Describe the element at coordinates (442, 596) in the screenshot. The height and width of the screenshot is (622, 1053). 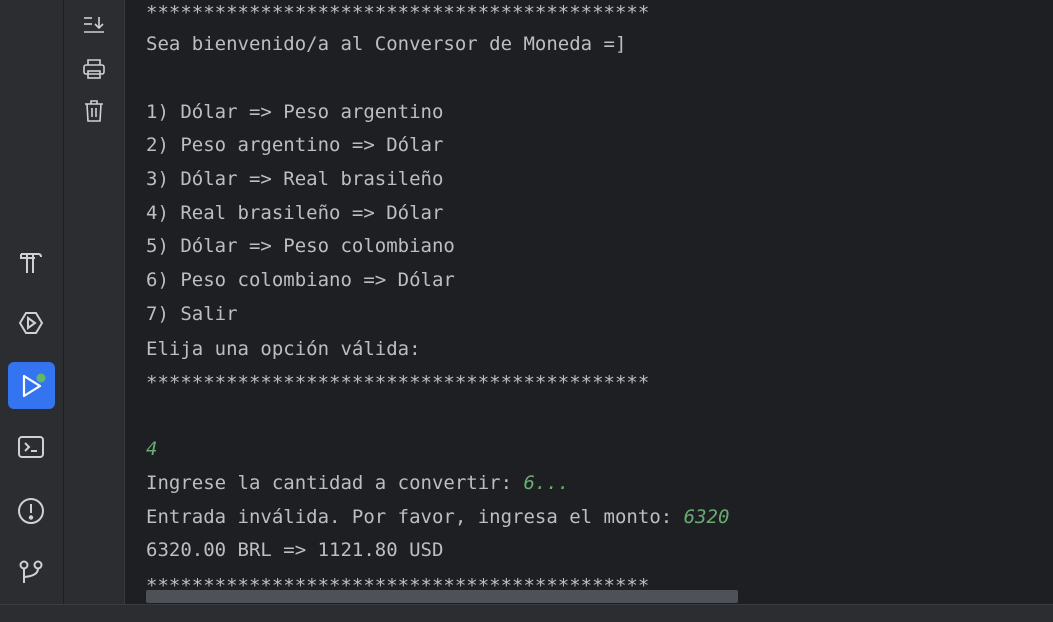
I see `horizontal-scrollbar` at that location.